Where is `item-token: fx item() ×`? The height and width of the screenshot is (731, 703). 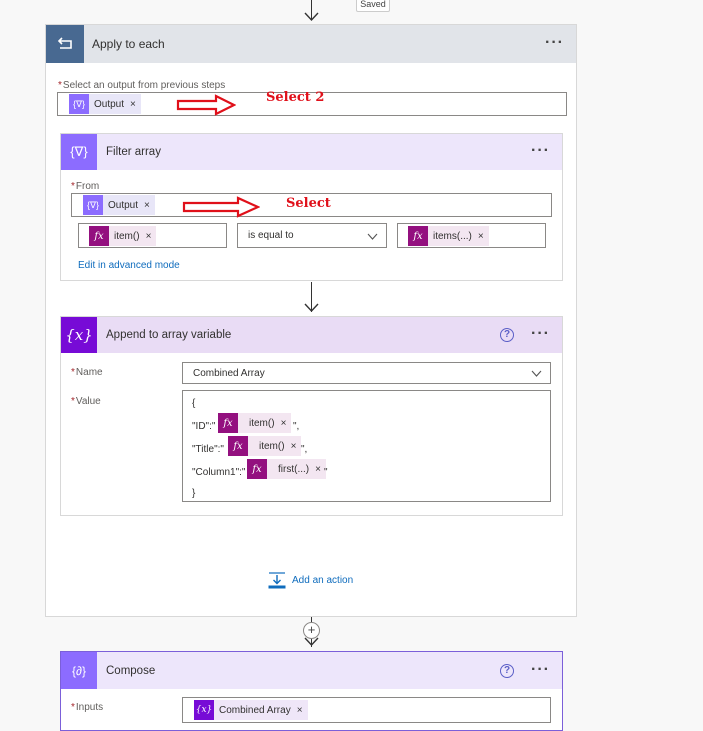 item-token: fx item() × is located at coordinates (123, 236).